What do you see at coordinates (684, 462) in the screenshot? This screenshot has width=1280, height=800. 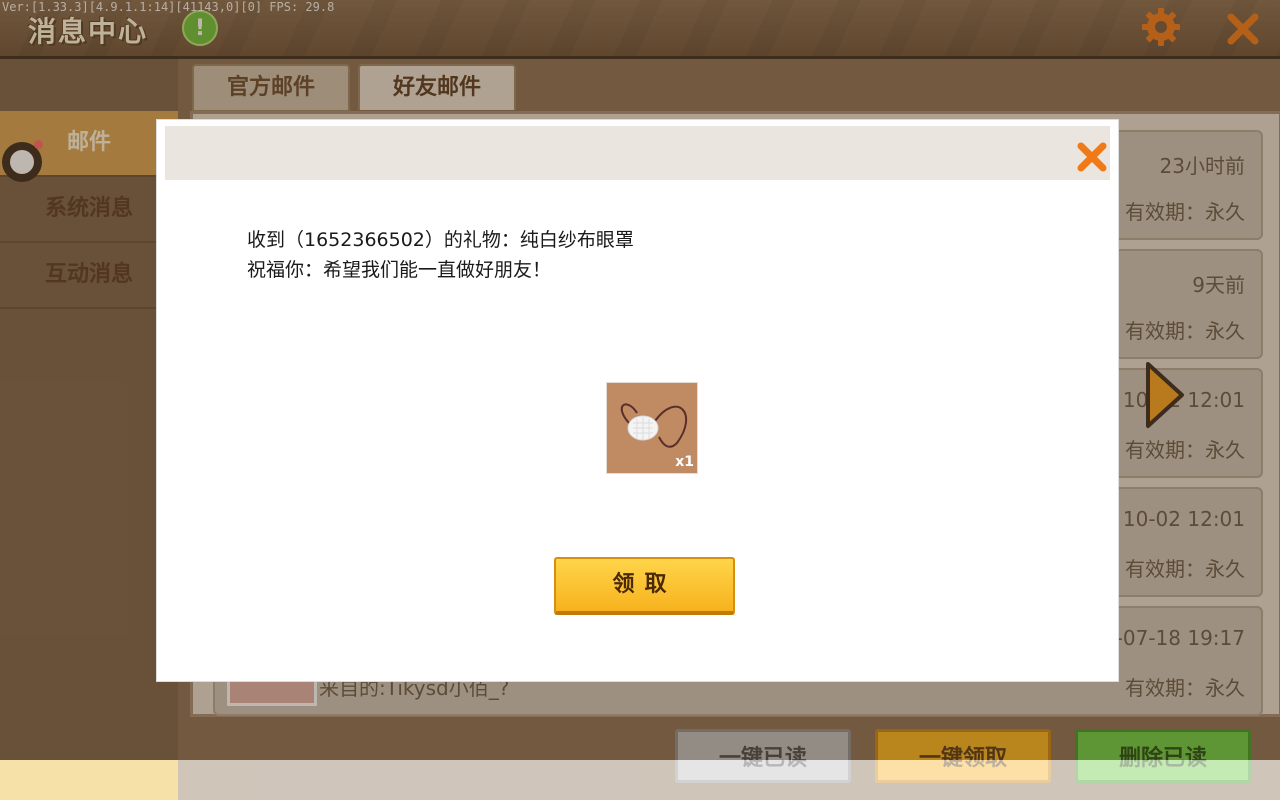 I see `gift-quantity: x1` at bounding box center [684, 462].